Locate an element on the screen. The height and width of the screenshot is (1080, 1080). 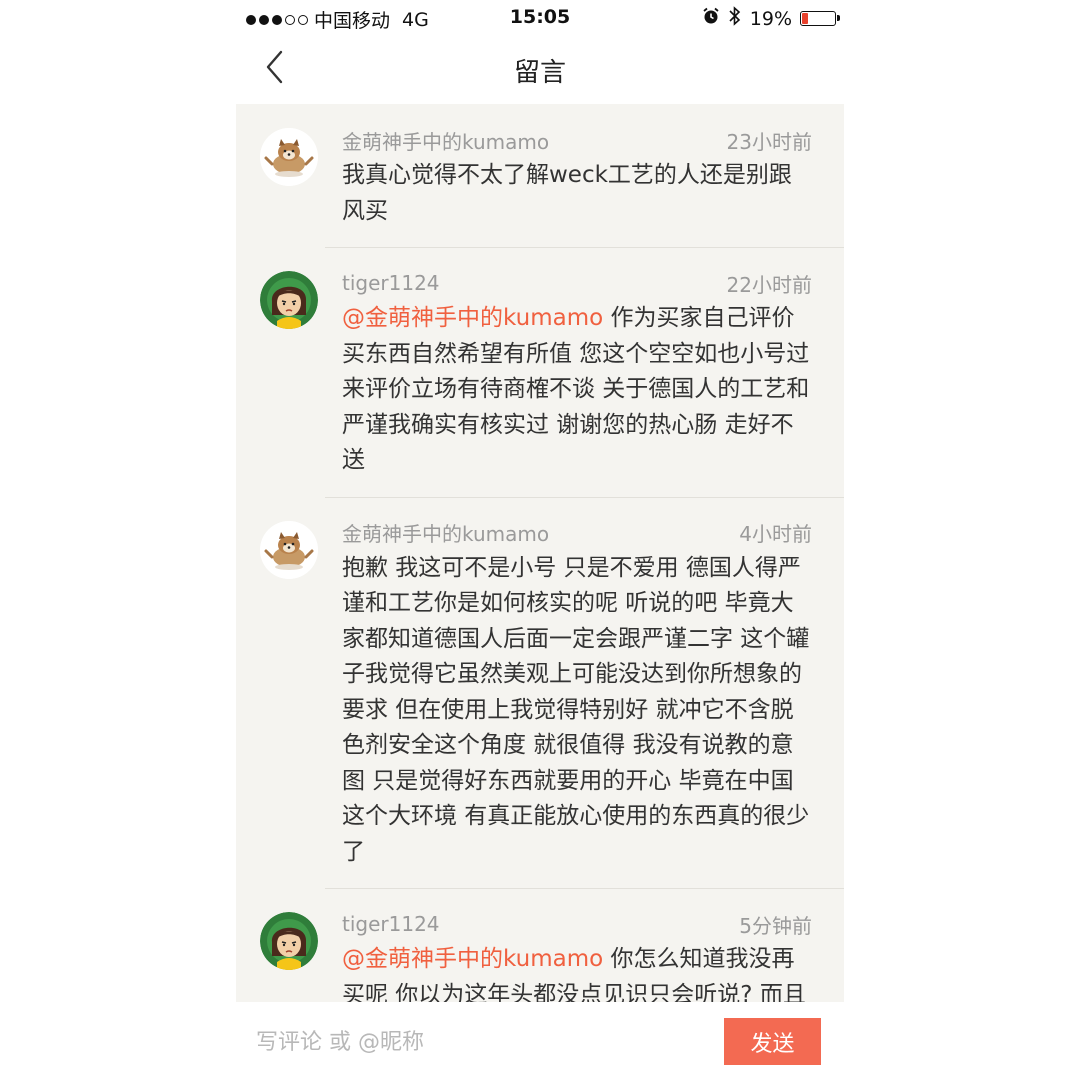
comment-text: 我真心觉得不太了解weck工艺的人还是别跟风买 is located at coordinates (577, 193).